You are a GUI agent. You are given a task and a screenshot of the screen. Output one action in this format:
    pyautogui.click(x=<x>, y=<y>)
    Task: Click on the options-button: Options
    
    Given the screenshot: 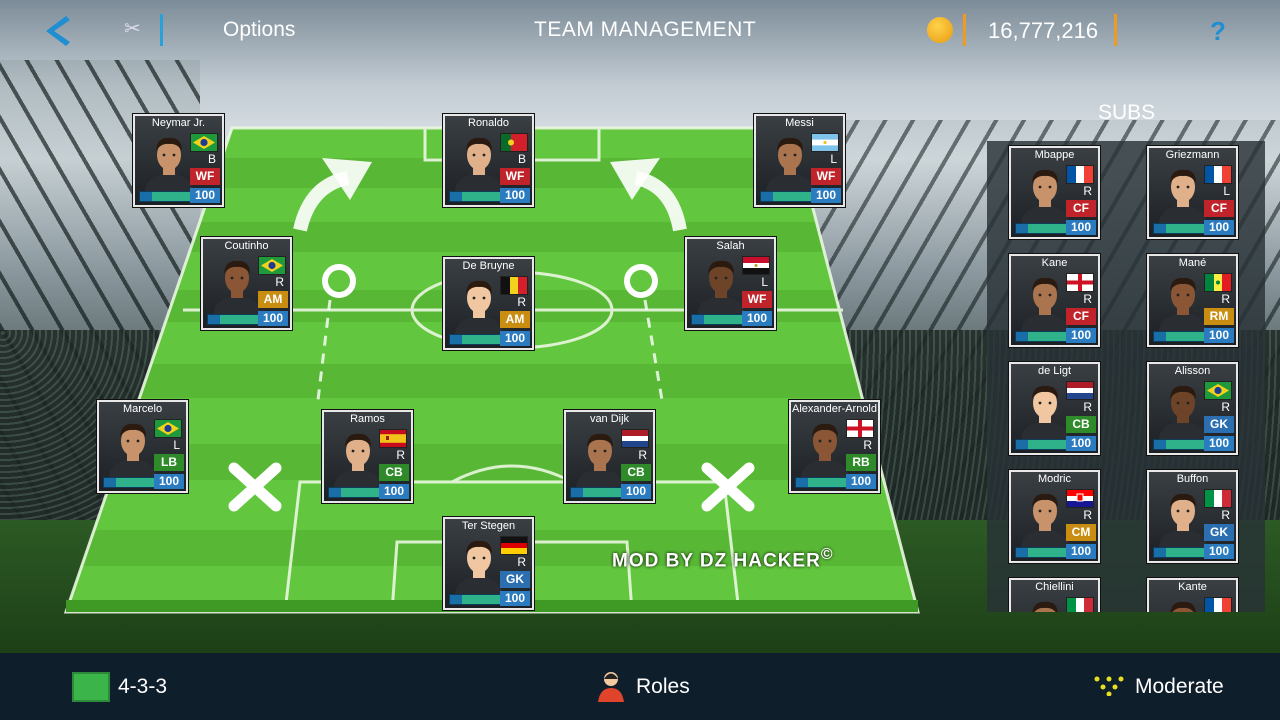 What is the action you would take?
    pyautogui.click(x=259, y=30)
    